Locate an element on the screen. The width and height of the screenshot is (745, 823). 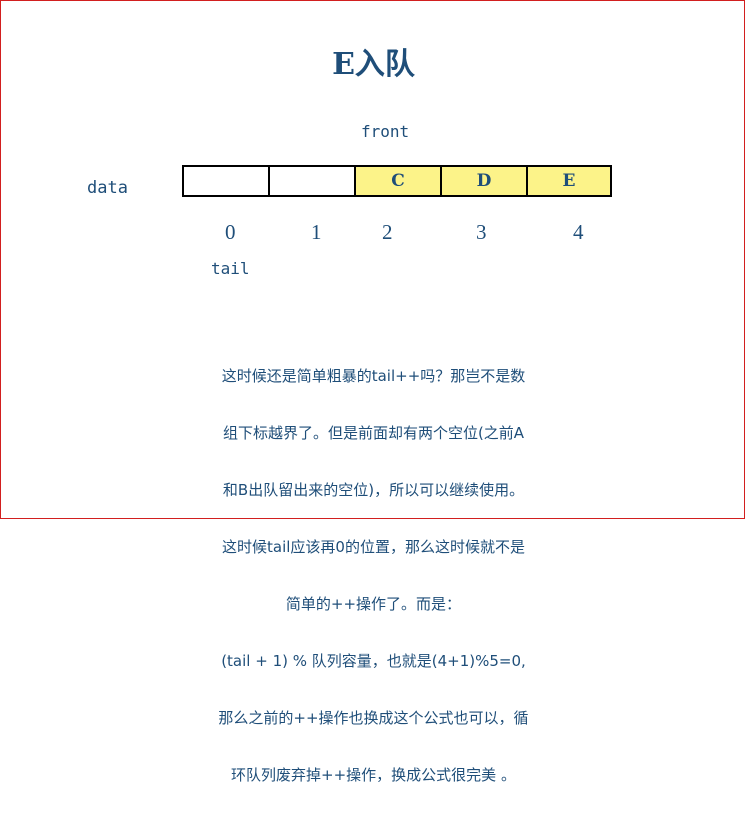
data-array-label: data is located at coordinates (107, 188).